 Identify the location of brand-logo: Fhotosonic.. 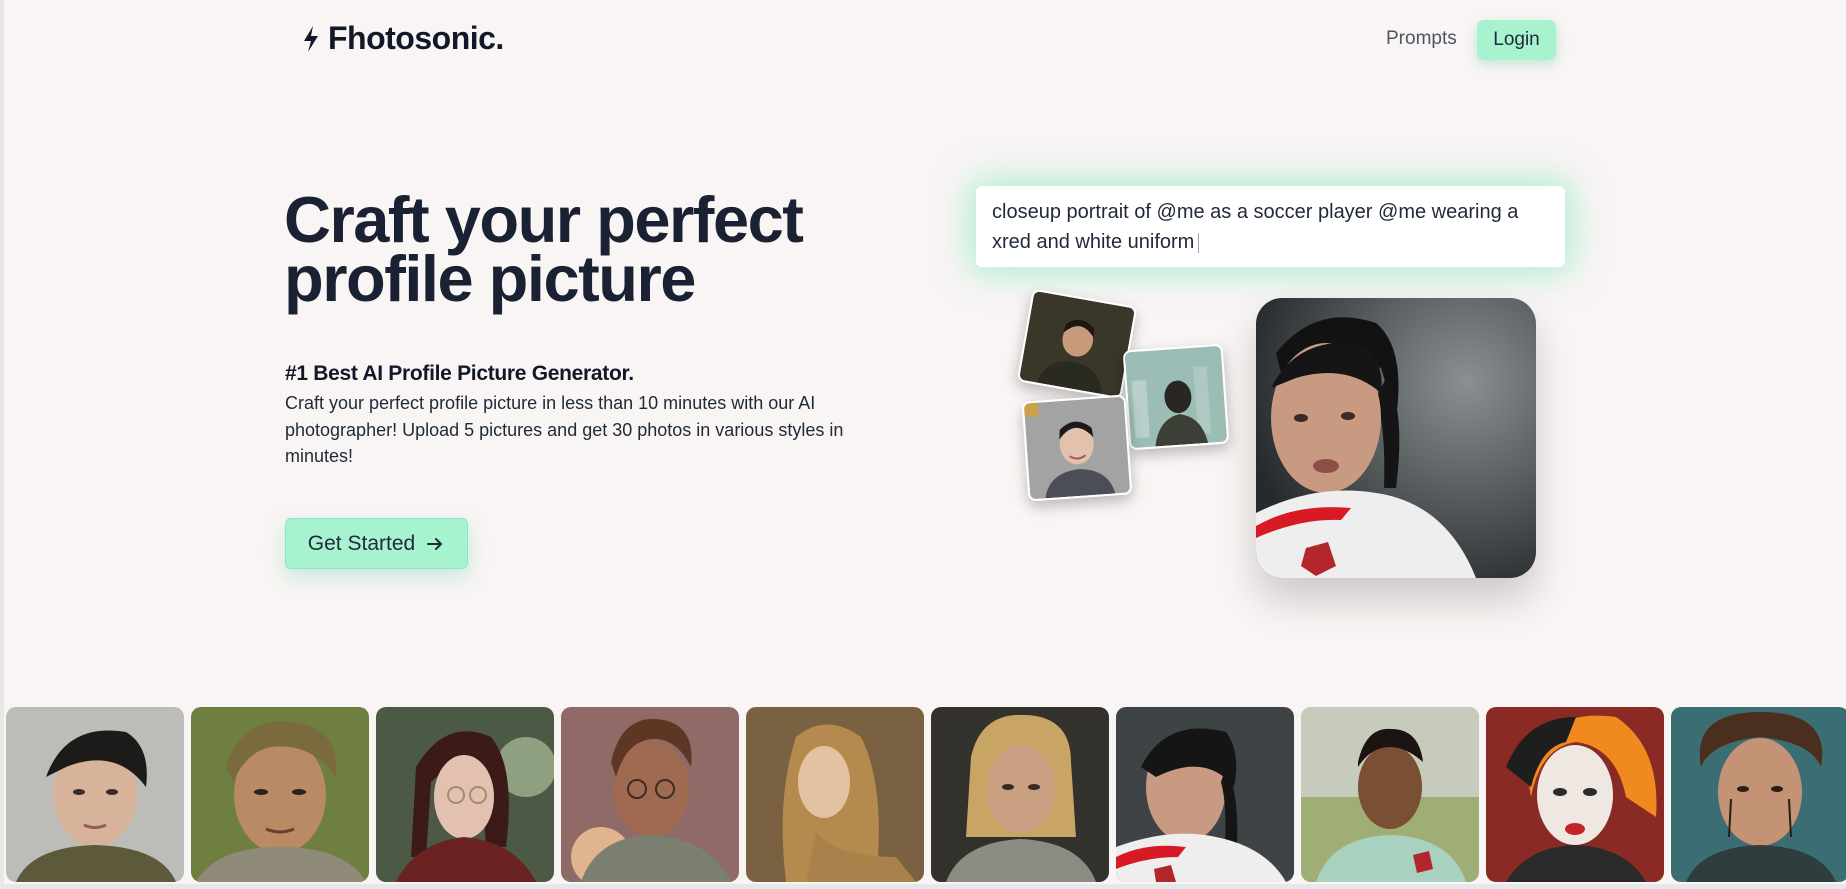
(402, 38).